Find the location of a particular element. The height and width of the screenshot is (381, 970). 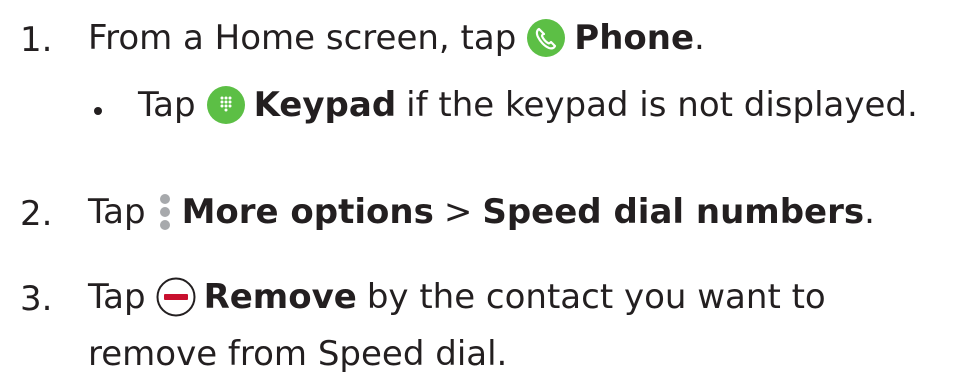

step-3-bold: Remove is located at coordinates (280, 297).